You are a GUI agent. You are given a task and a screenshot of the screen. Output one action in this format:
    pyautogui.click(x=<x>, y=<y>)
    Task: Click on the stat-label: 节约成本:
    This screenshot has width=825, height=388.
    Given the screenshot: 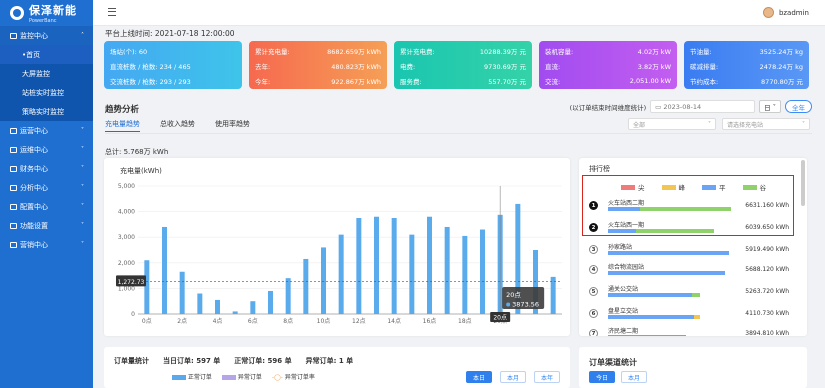 What is the action you would take?
    pyautogui.click(x=704, y=81)
    